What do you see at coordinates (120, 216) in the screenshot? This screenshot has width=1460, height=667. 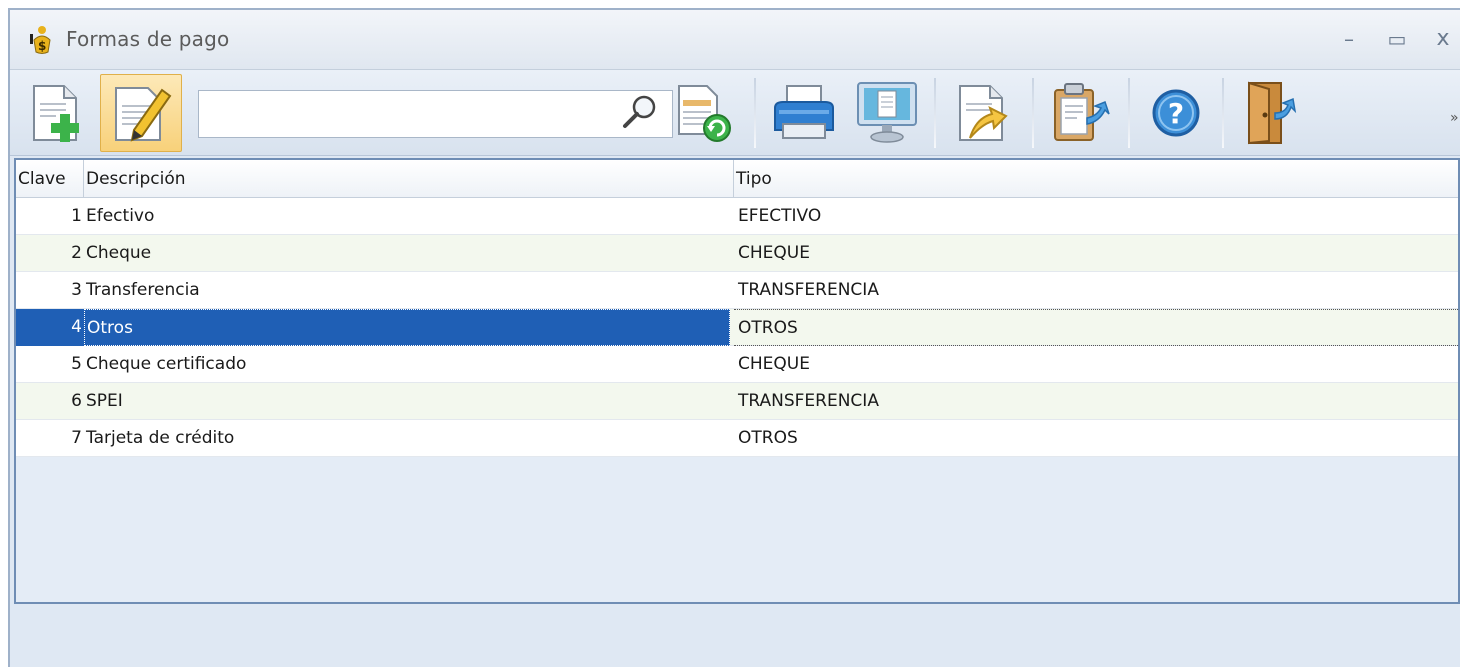 I see `cell-descripcion: Efectivo` at bounding box center [120, 216].